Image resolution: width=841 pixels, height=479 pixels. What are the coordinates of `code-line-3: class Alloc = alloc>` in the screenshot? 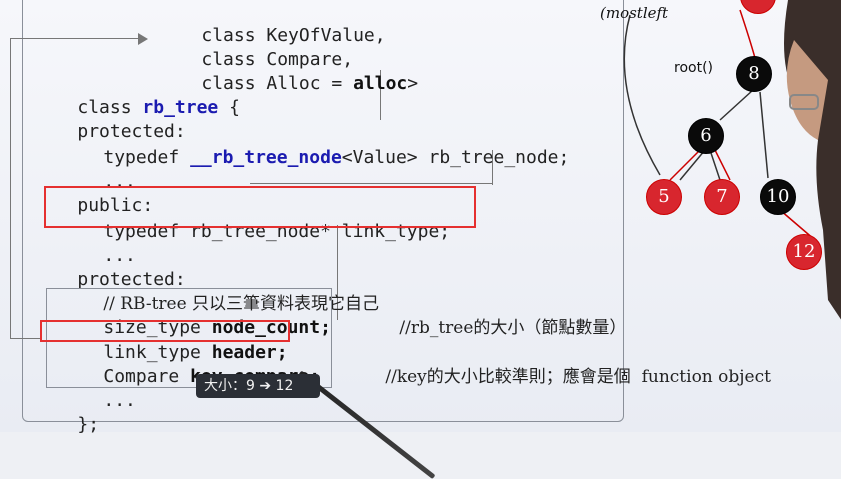 It's located at (288, 71).